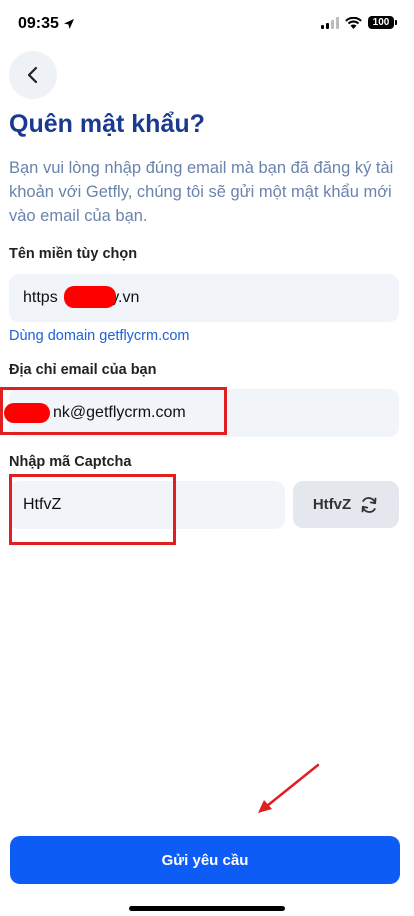 This screenshot has height=916, width=414. Describe the element at coordinates (73, 254) in the screenshot. I see `domain-field-label: Tên miền tùy chọn` at that location.